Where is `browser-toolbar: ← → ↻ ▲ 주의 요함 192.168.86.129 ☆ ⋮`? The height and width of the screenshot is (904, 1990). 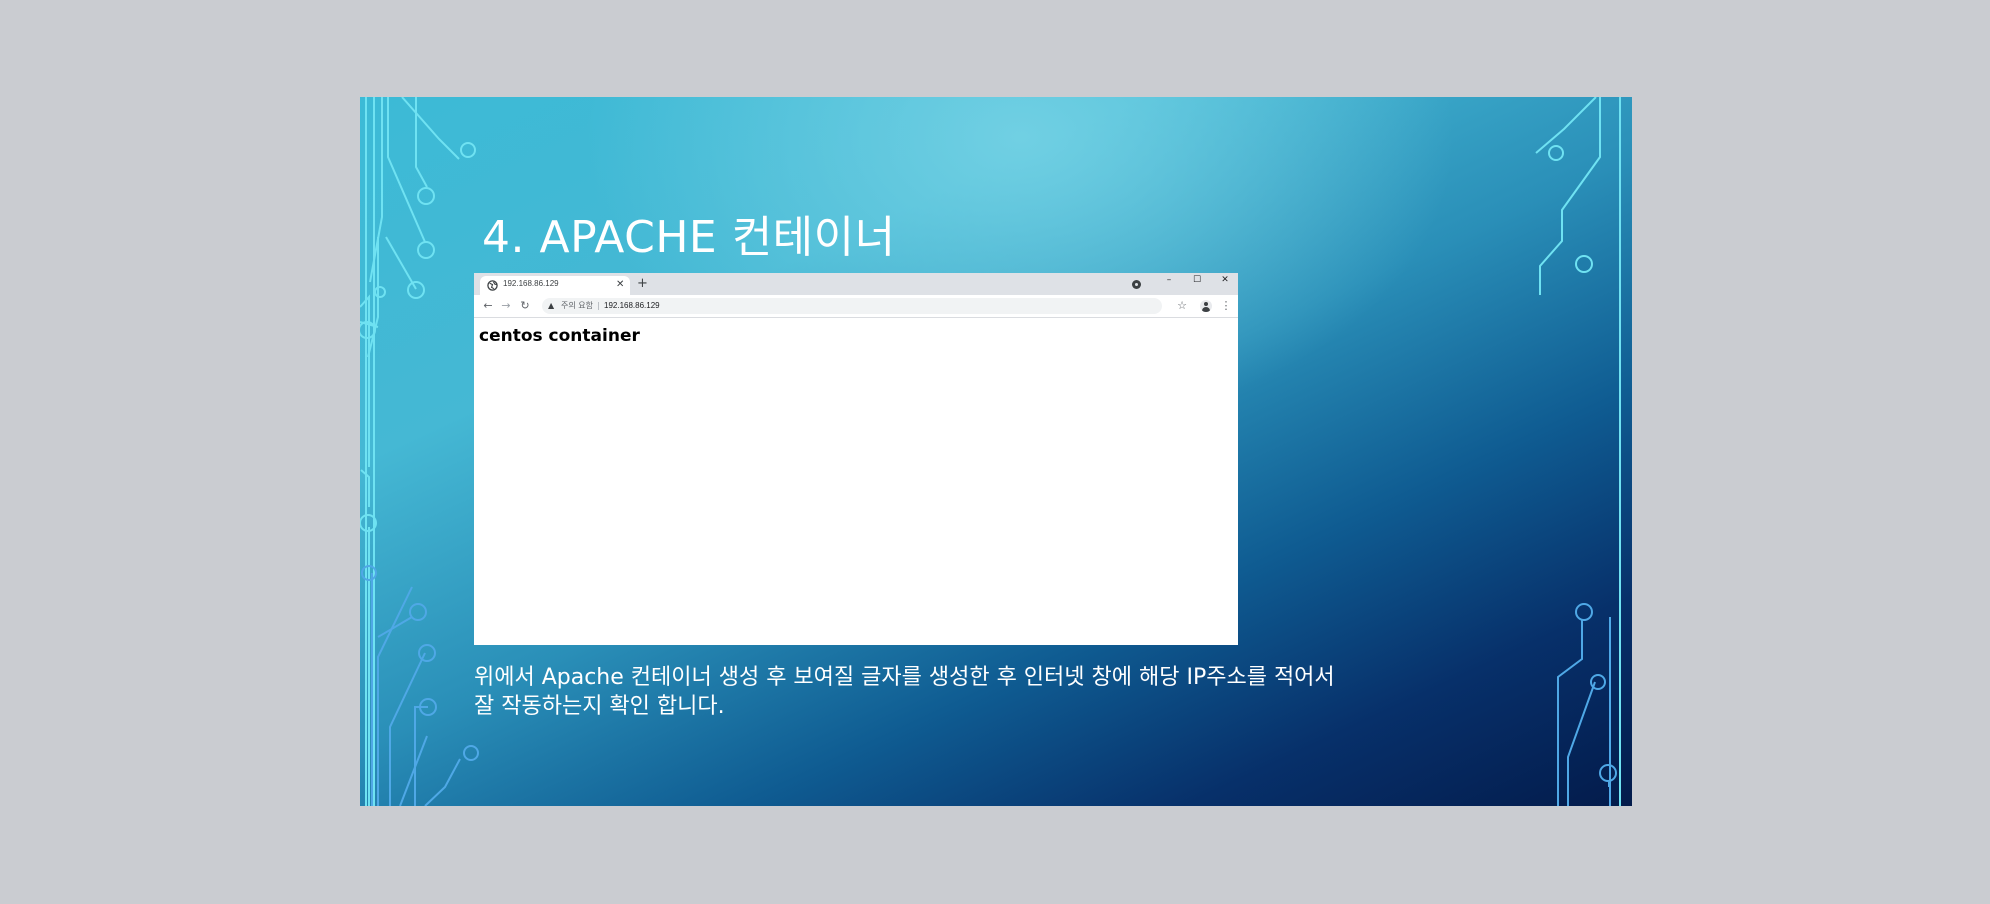 browser-toolbar: ← → ↻ ▲ 주의 요함 192.168.86.129 ☆ ⋮ is located at coordinates (856, 306).